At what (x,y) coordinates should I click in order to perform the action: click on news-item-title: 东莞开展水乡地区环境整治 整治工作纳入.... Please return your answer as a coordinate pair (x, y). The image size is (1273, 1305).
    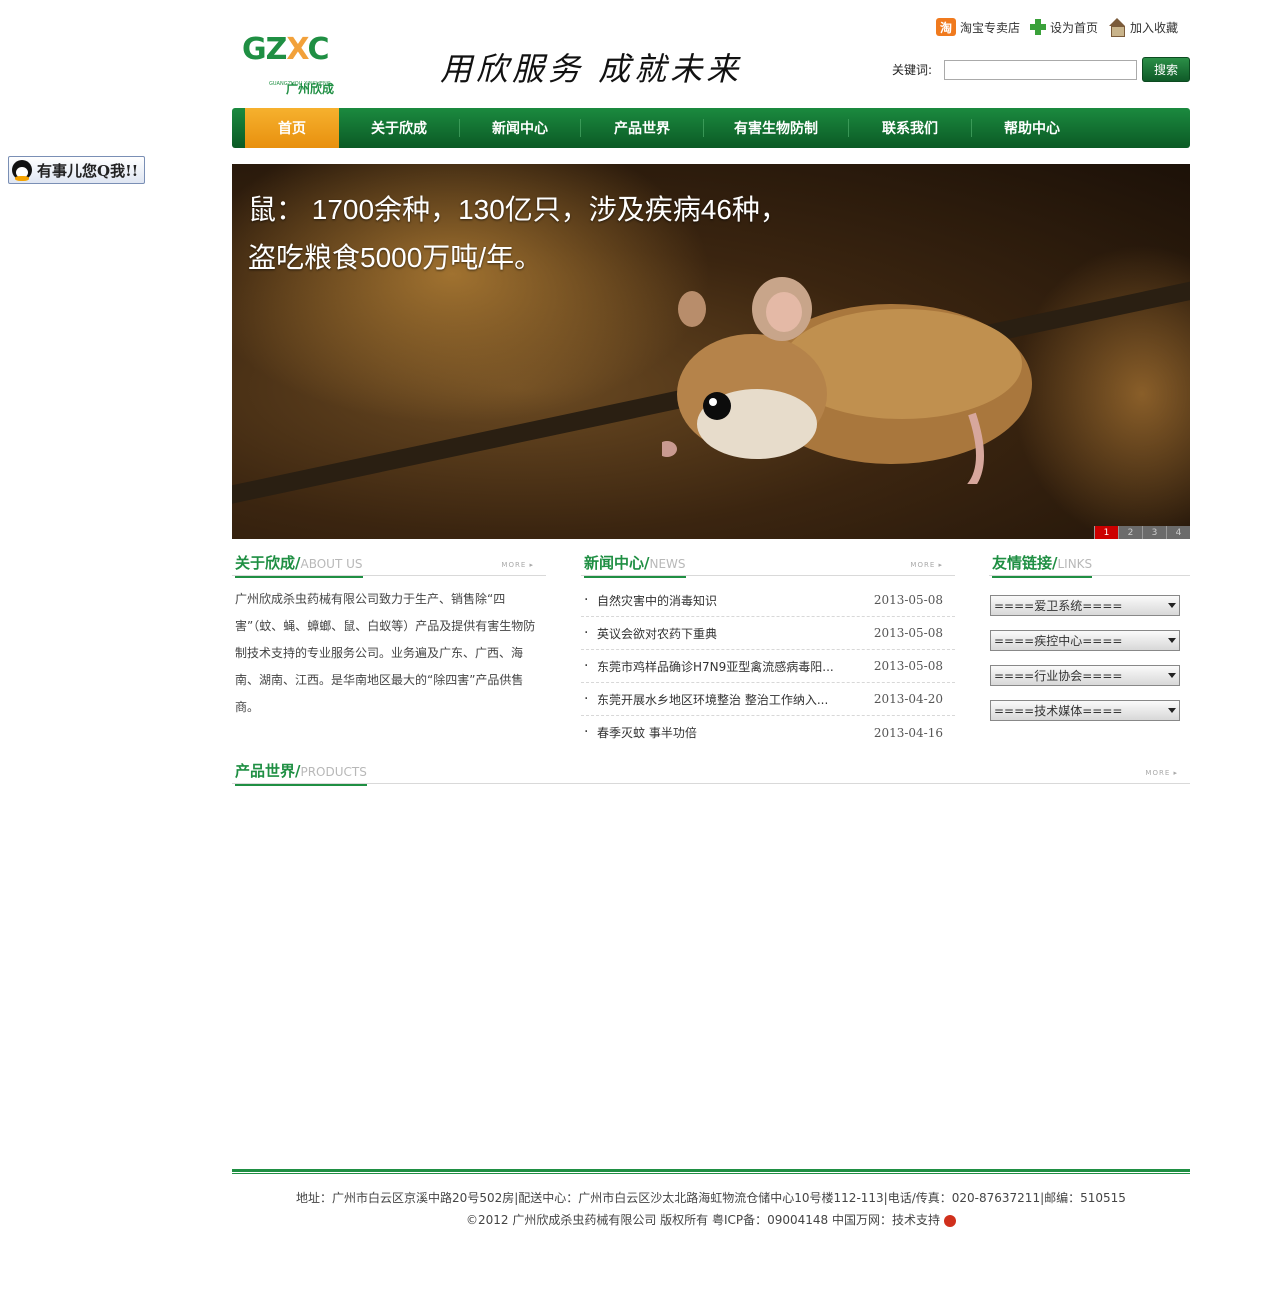
    Looking at the image, I should click on (735, 699).